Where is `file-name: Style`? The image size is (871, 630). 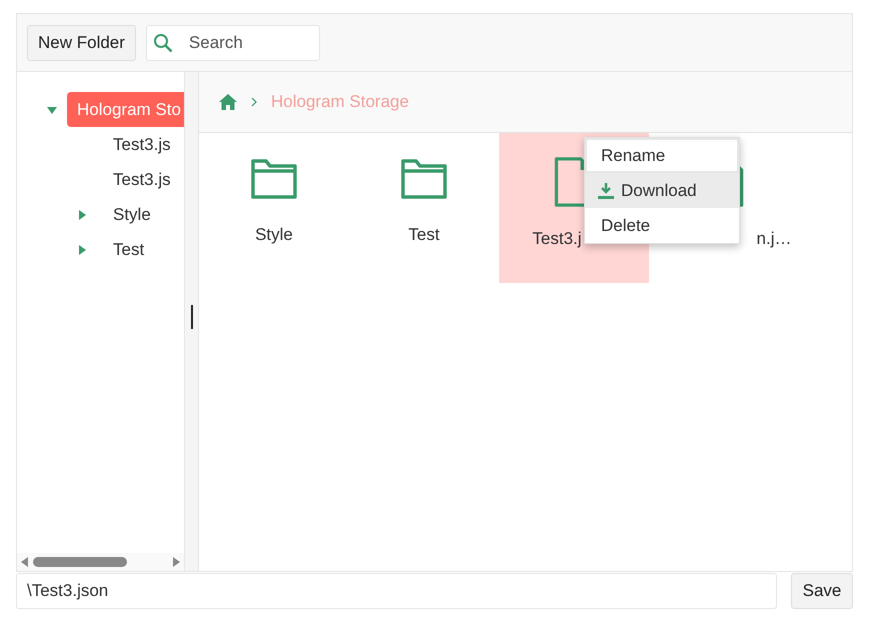
file-name: Style is located at coordinates (274, 235).